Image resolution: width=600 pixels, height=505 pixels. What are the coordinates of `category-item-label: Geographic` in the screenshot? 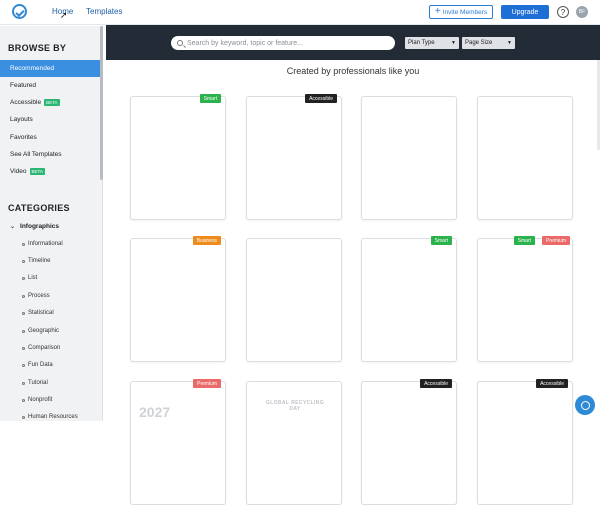 It's located at (44, 331).